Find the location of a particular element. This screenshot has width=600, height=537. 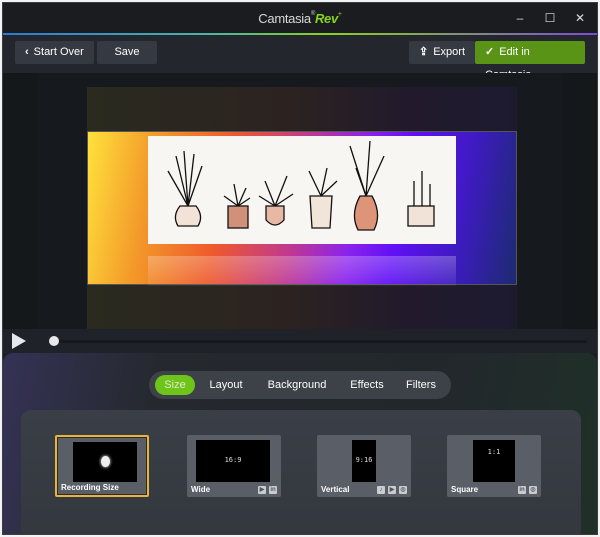

export-button: ⇪ Export is located at coordinates (442, 52).